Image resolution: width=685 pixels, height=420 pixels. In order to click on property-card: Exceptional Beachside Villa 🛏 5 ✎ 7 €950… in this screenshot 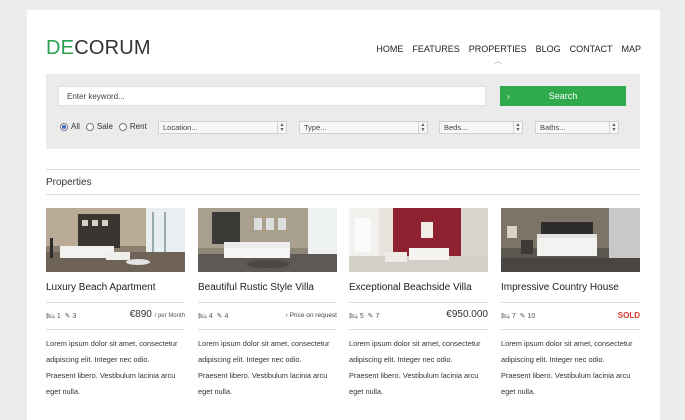, I will do `click(418, 302)`.